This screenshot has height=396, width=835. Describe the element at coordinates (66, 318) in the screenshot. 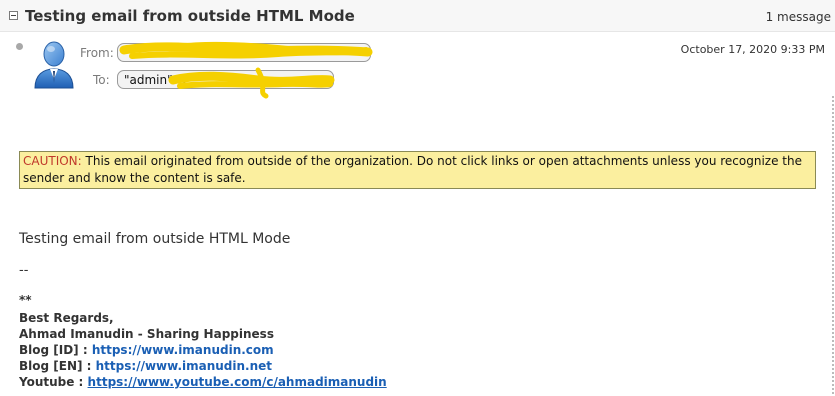

I see `signature-regards: Best Regards,` at that location.